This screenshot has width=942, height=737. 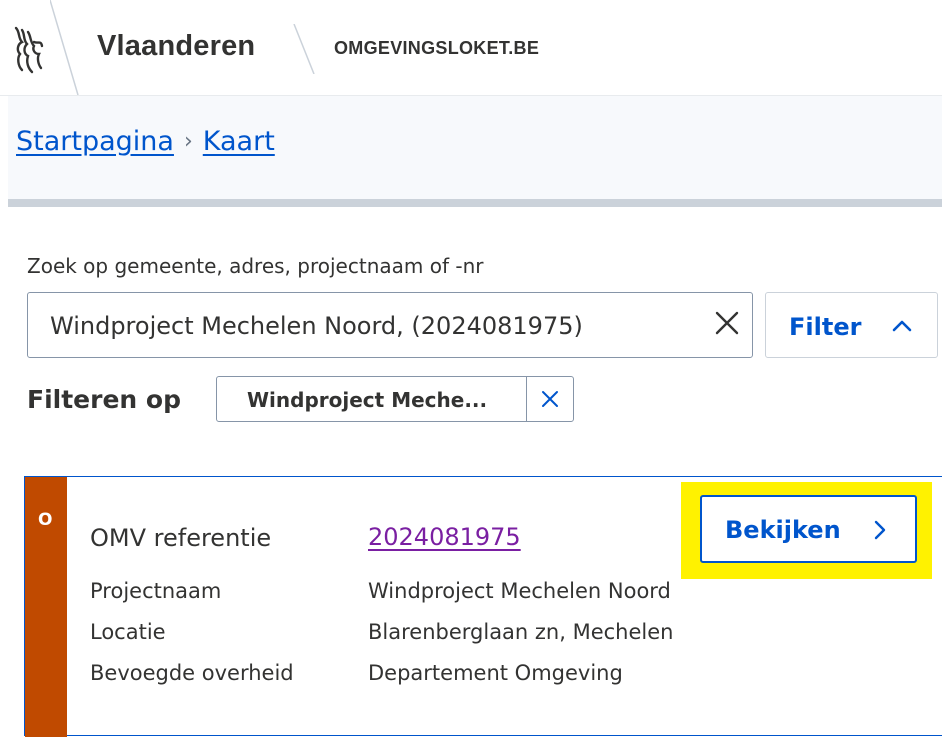 What do you see at coordinates (436, 48) in the screenshot?
I see `site-name: OMGEVINGSLOKET.BE` at bounding box center [436, 48].